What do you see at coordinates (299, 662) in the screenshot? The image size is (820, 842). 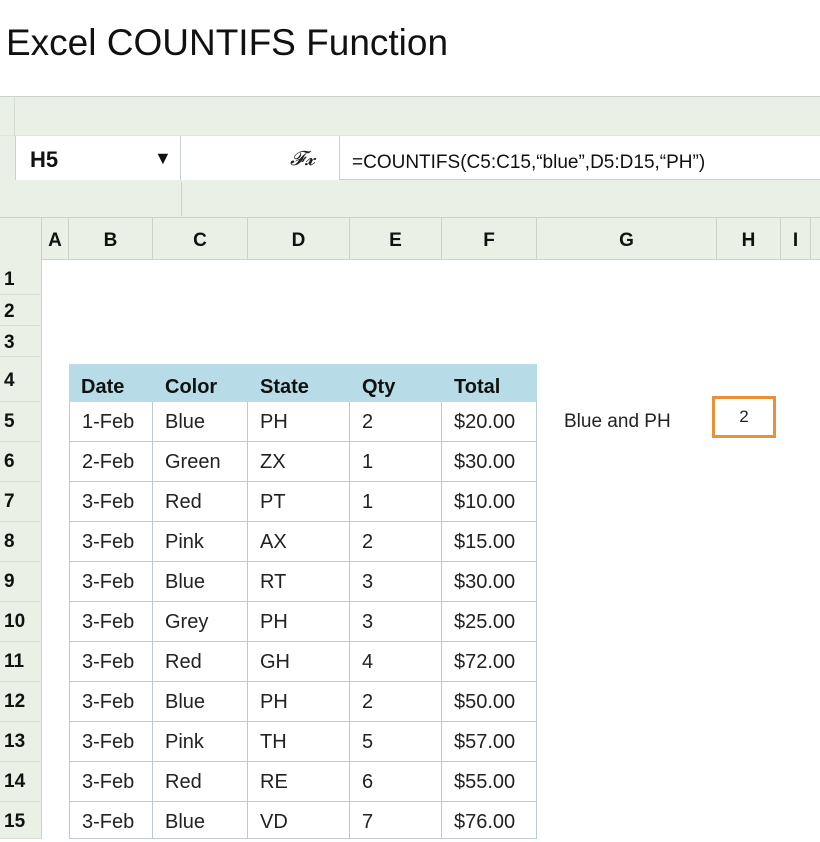 I see `cell-state: GH` at bounding box center [299, 662].